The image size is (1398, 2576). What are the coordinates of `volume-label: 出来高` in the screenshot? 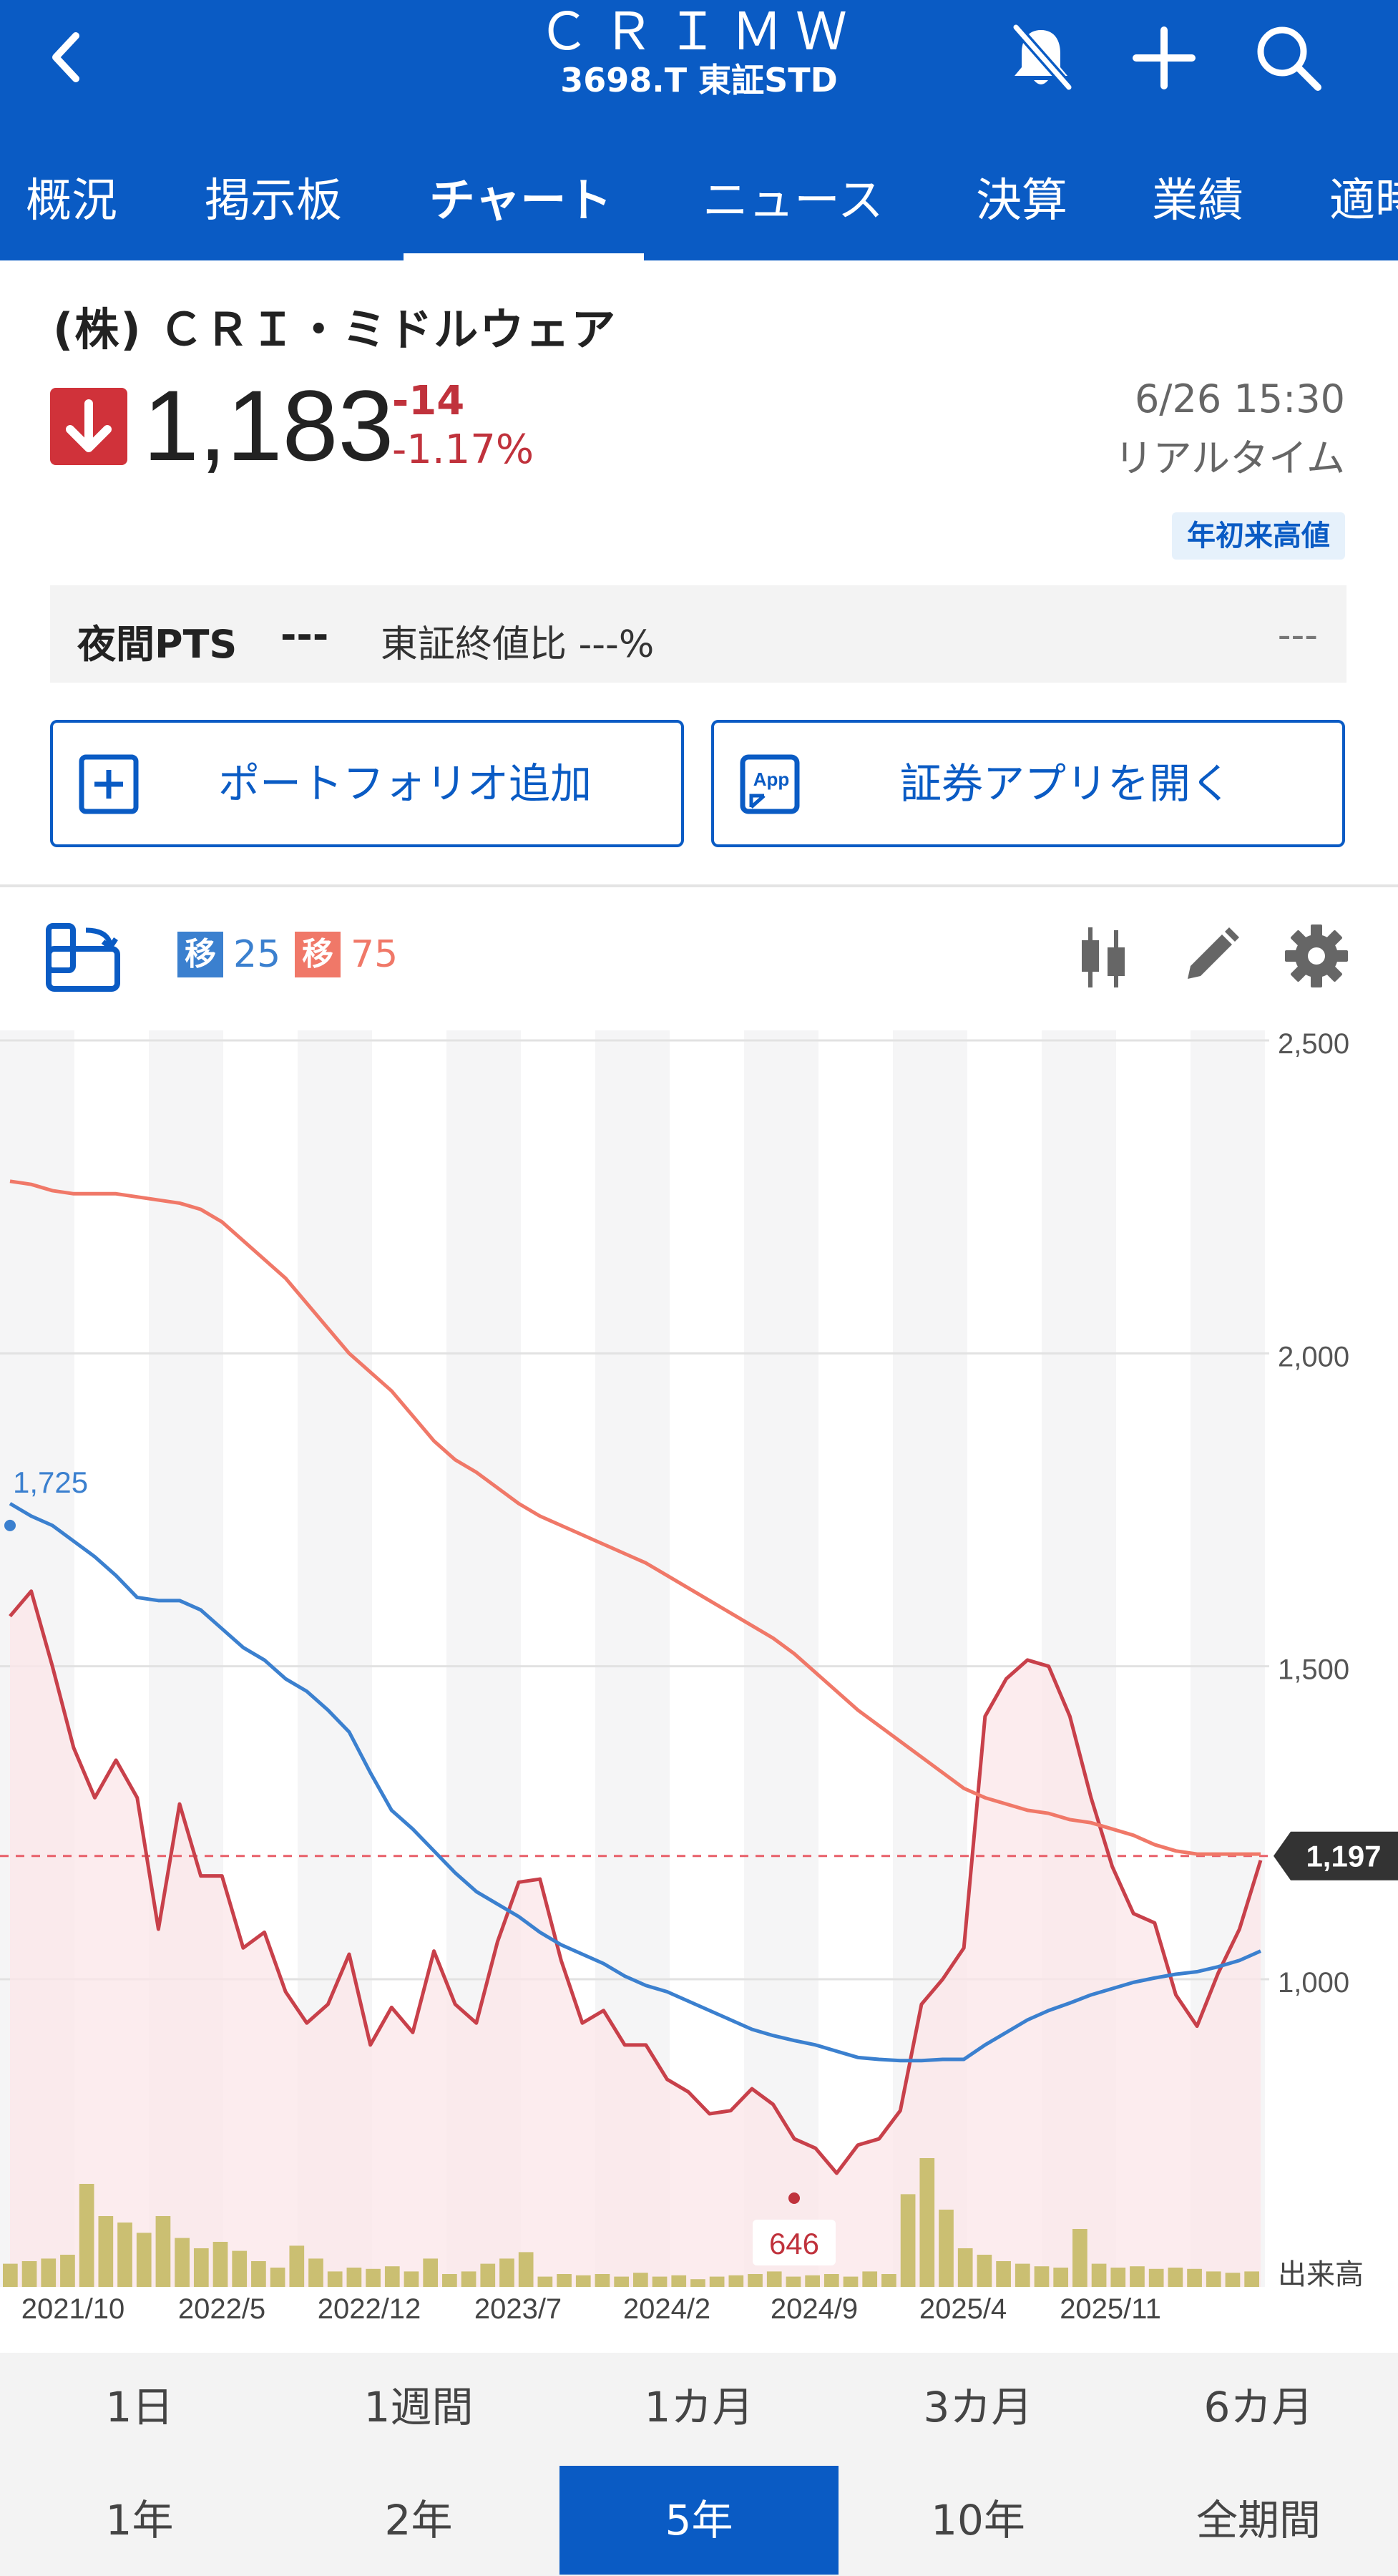 It's located at (1321, 2274).